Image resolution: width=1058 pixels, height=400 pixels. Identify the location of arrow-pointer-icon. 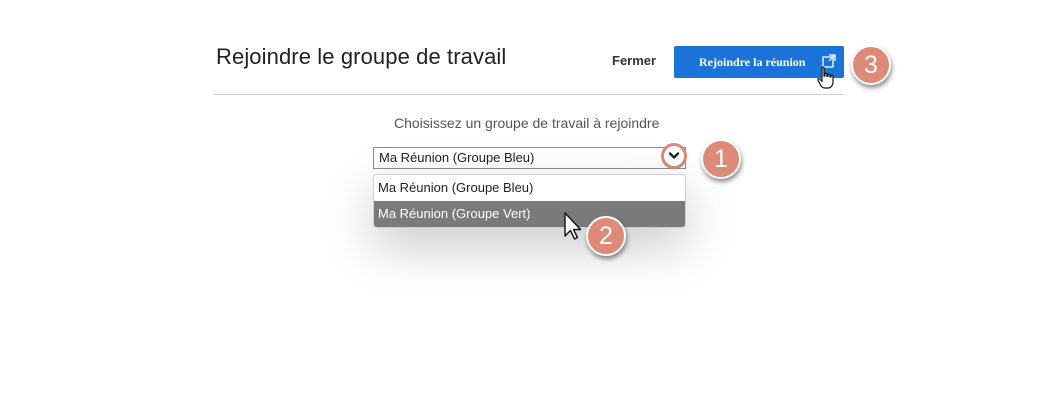
(573, 226).